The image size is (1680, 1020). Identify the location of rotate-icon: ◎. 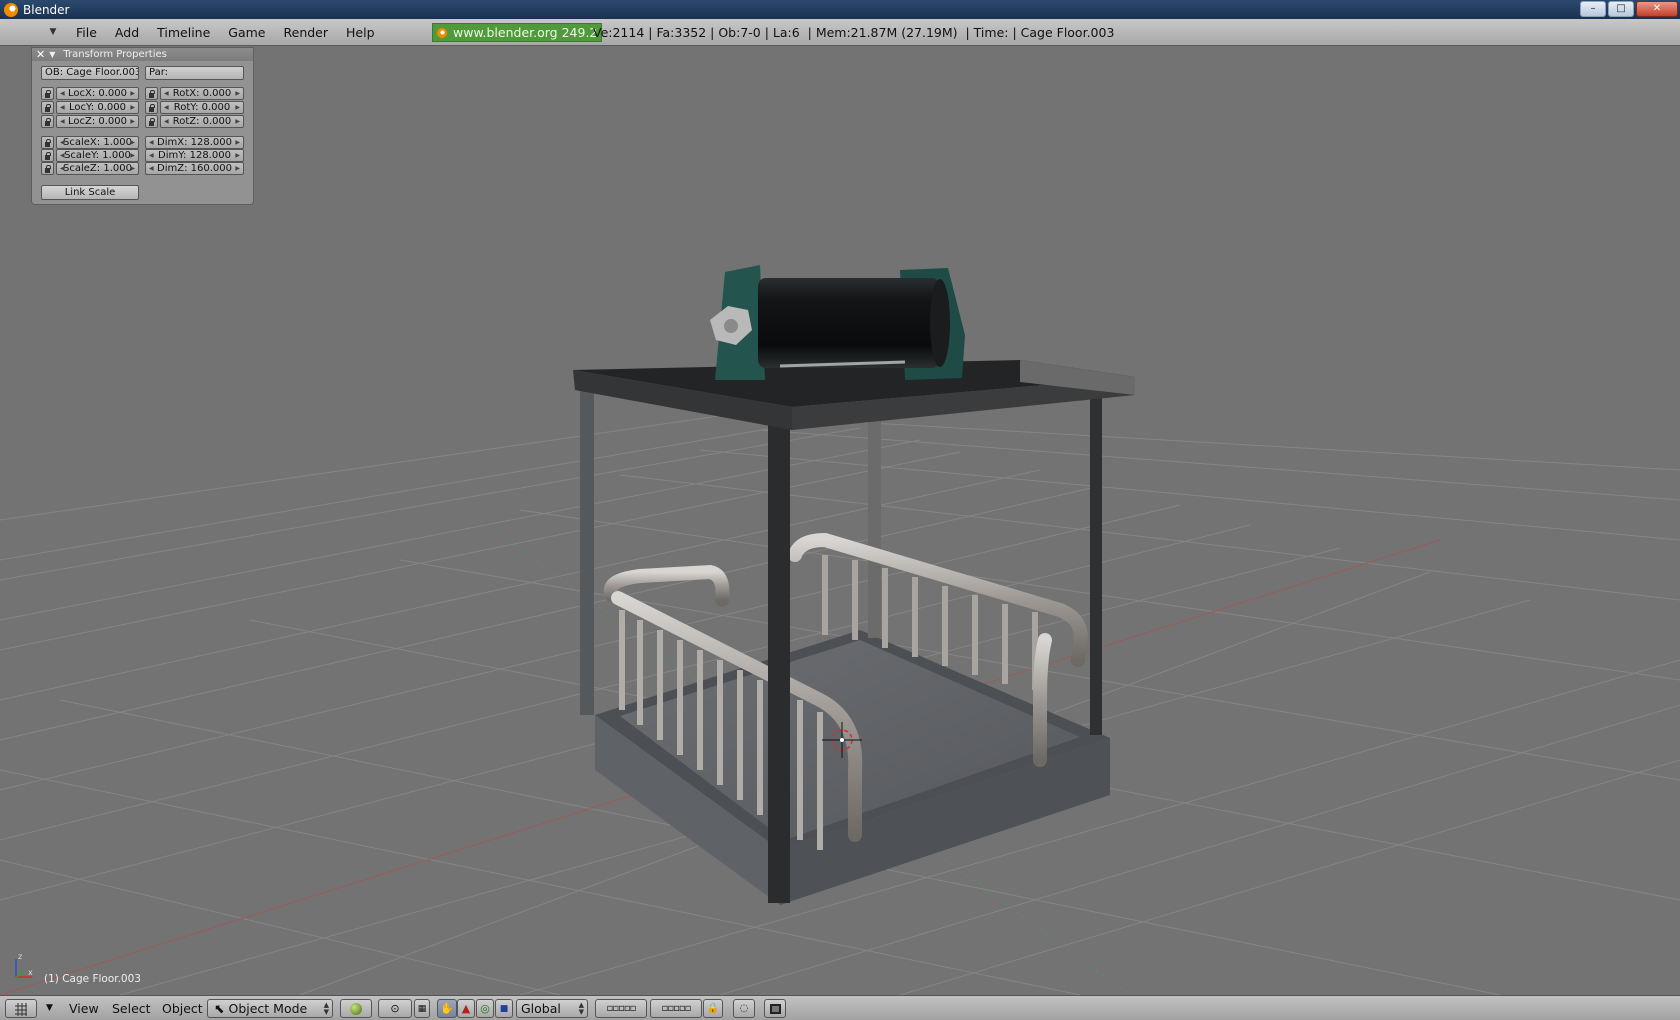
(485, 1008).